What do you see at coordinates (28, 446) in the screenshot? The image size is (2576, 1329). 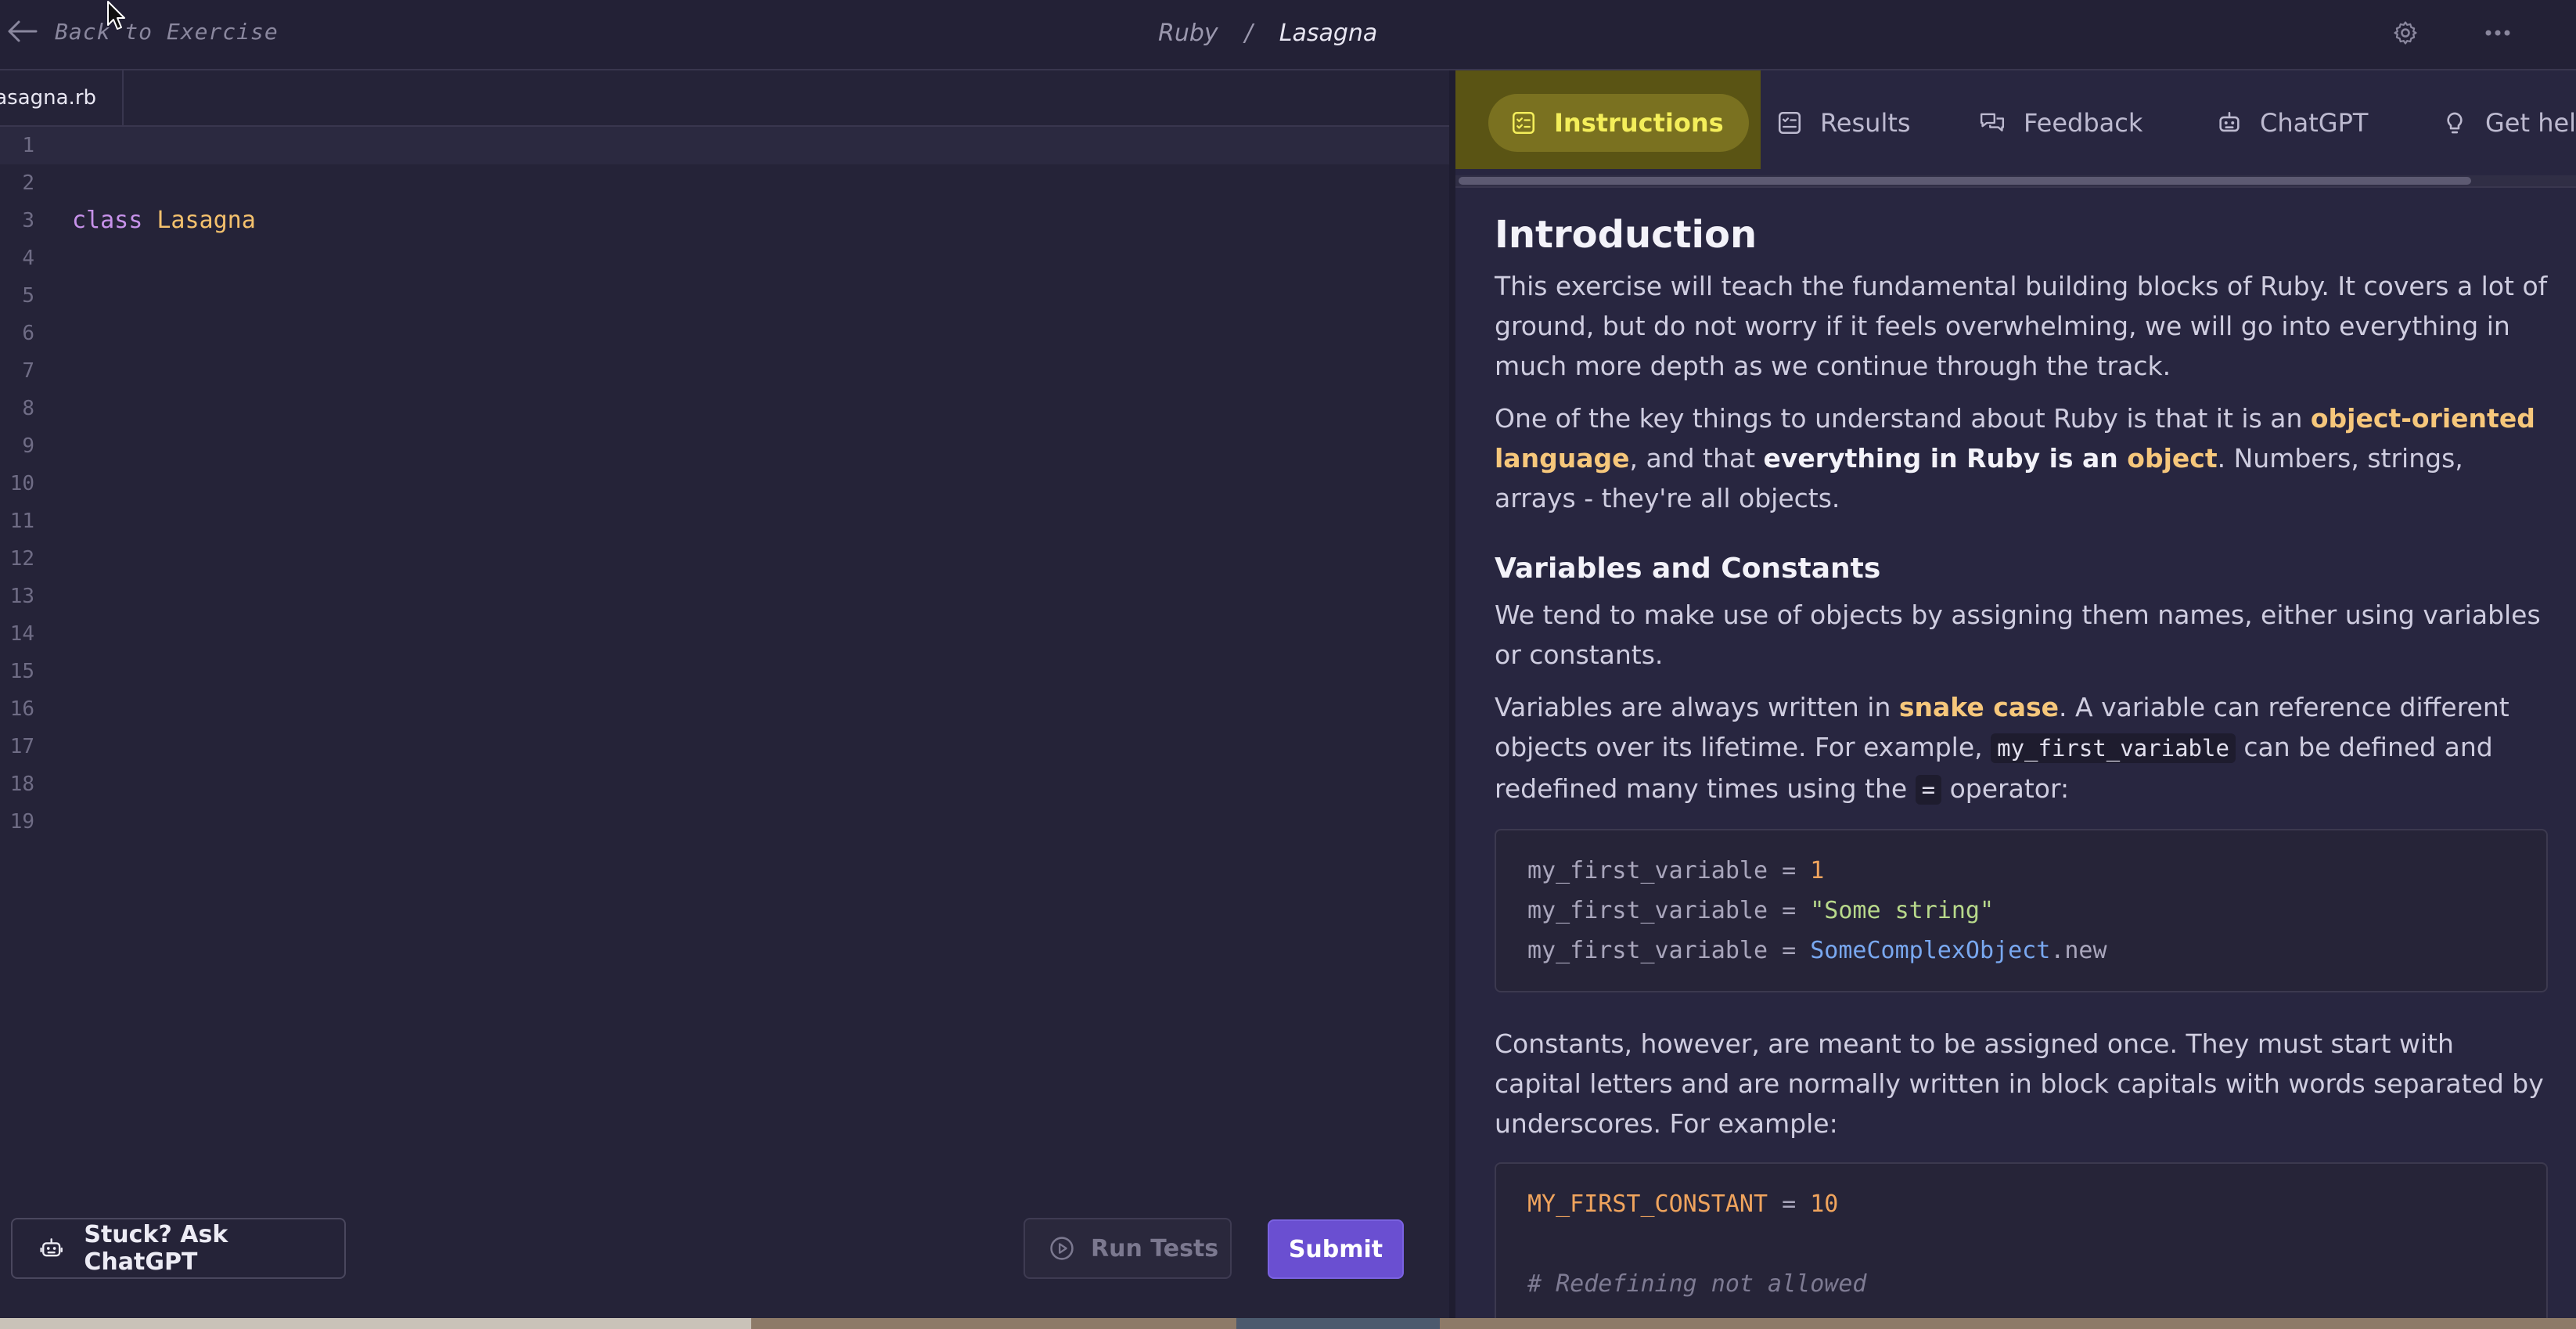 I see `line-number: 9` at bounding box center [28, 446].